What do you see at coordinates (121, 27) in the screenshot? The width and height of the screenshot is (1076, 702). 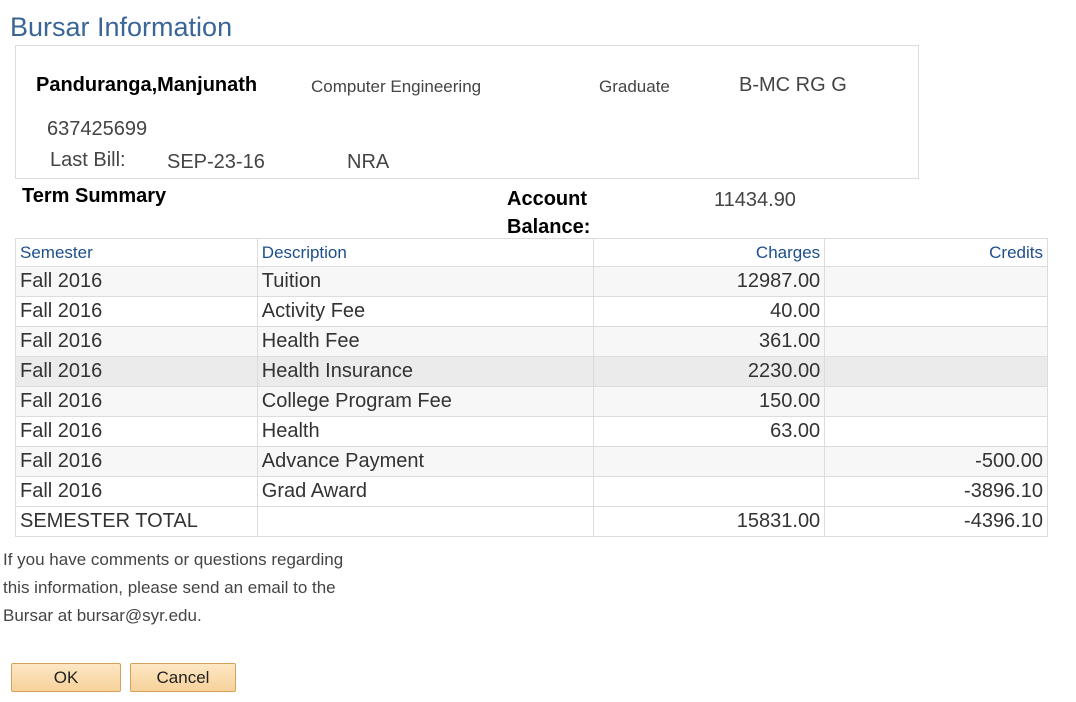 I see `page-title: Bursar Information` at bounding box center [121, 27].